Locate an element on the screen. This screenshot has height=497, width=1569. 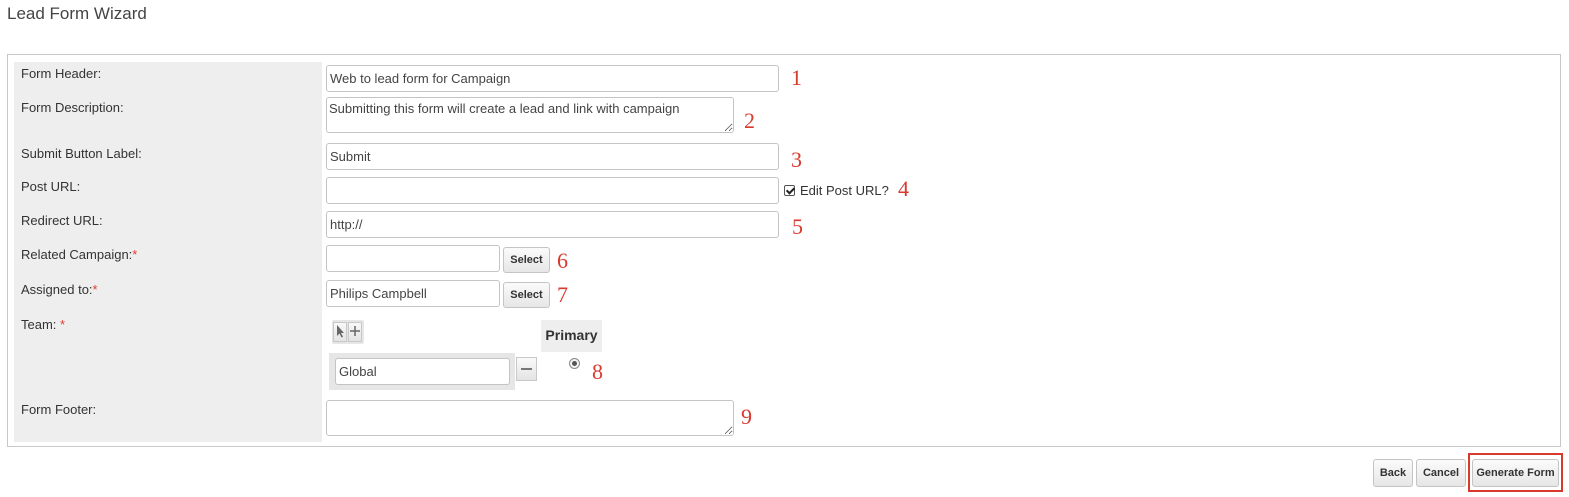
cursor-icon is located at coordinates (340, 331).